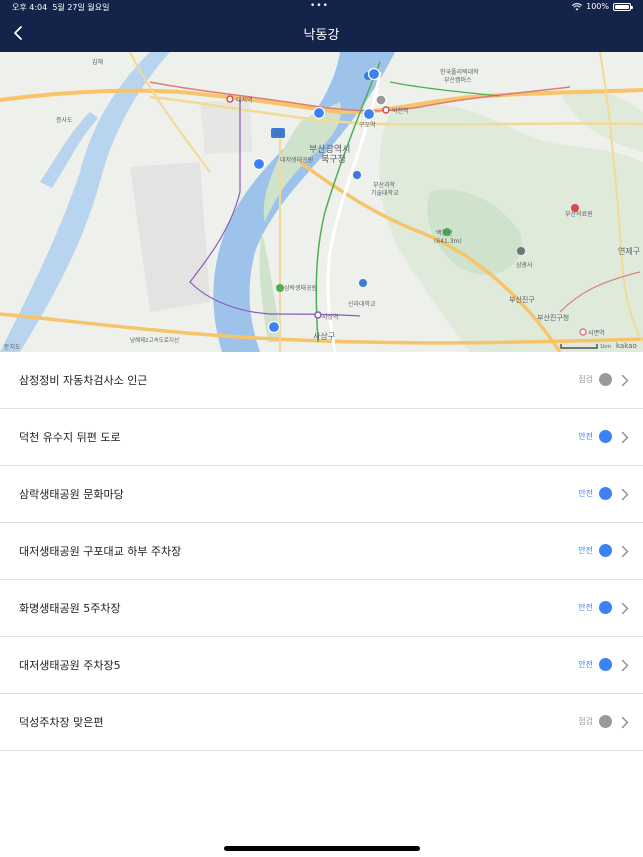  What do you see at coordinates (64, 120) in the screenshot?
I see `map-label-jusan: 증사도` at bounding box center [64, 120].